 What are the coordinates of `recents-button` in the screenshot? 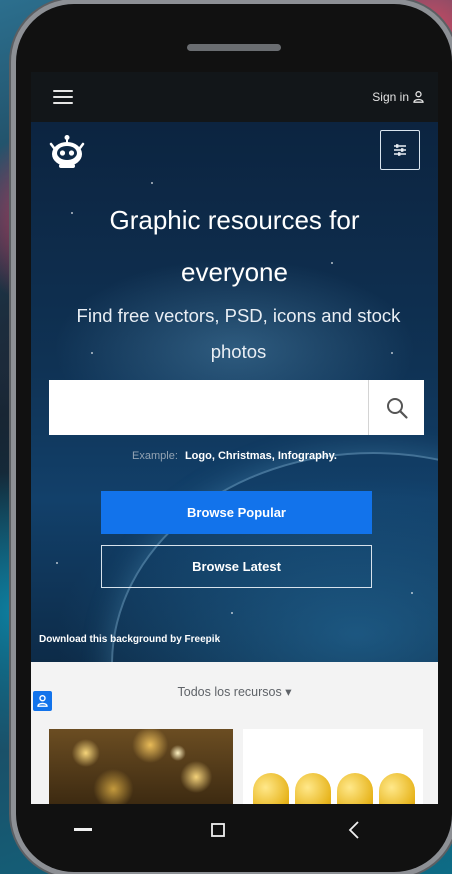 It's located at (83, 830).